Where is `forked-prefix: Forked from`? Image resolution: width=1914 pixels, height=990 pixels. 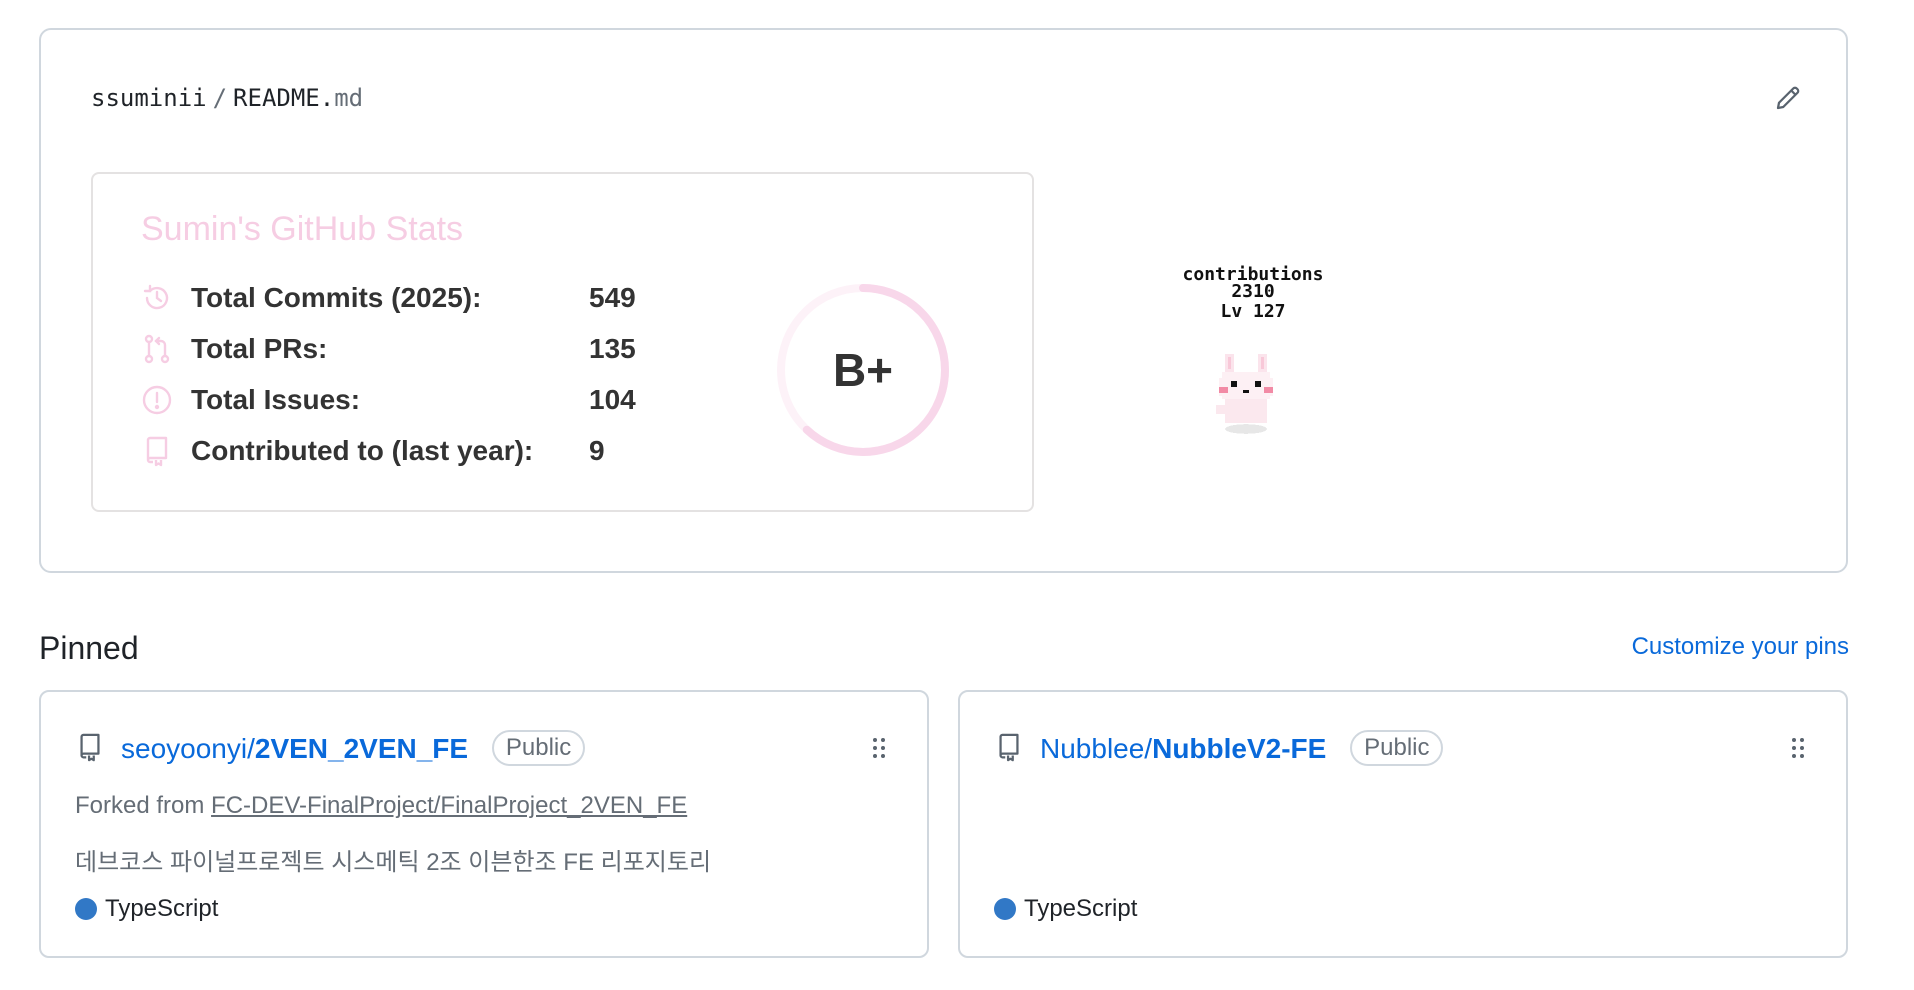 forked-prefix: Forked from is located at coordinates (140, 805).